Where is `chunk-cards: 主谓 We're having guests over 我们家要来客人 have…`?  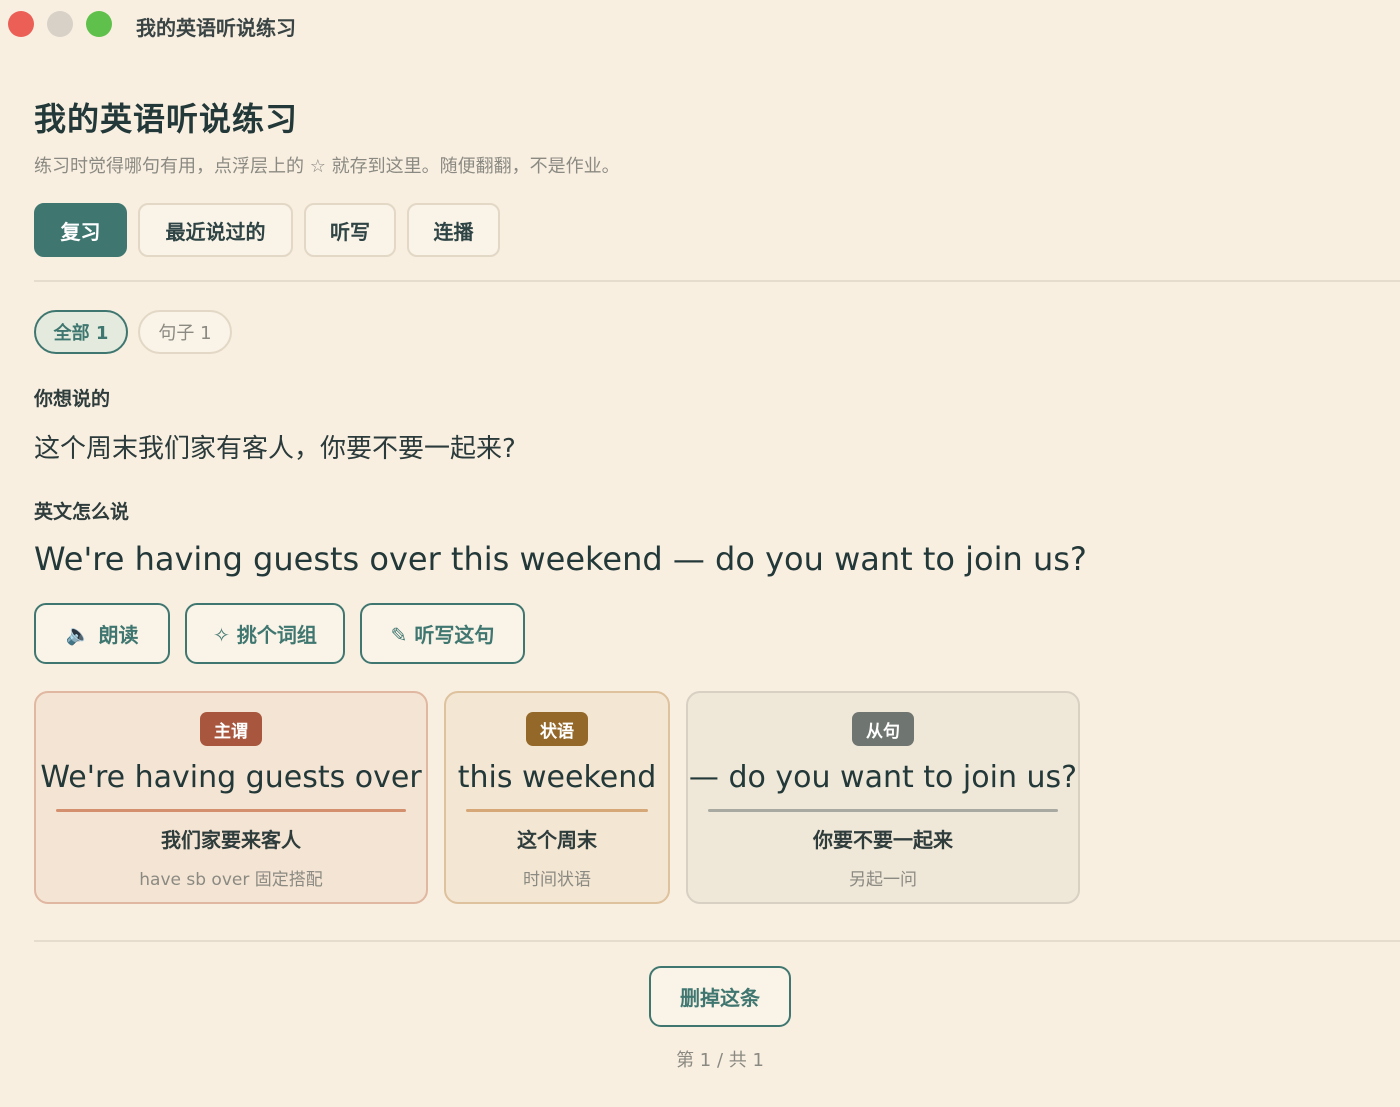
chunk-cards: 主谓 We're having guests over 我们家要来客人 have… is located at coordinates (557, 797).